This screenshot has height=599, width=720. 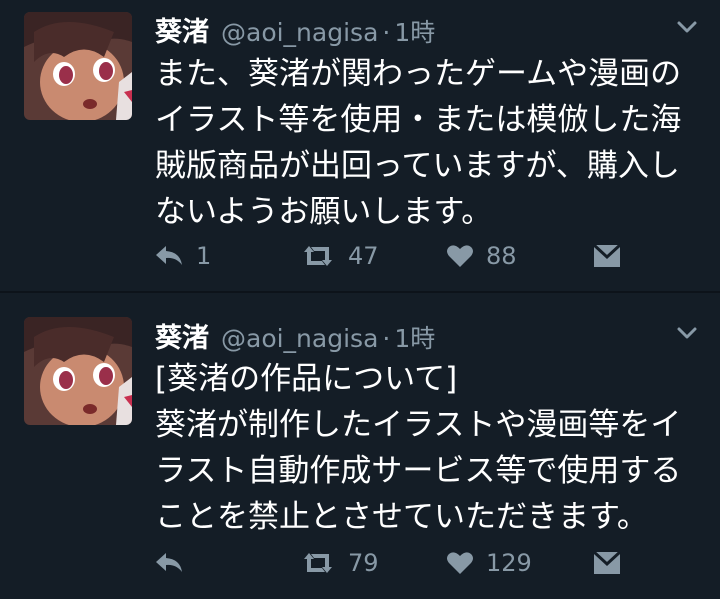 What do you see at coordinates (420, 256) in the screenshot?
I see `tweet-actions: 1 47 88` at bounding box center [420, 256].